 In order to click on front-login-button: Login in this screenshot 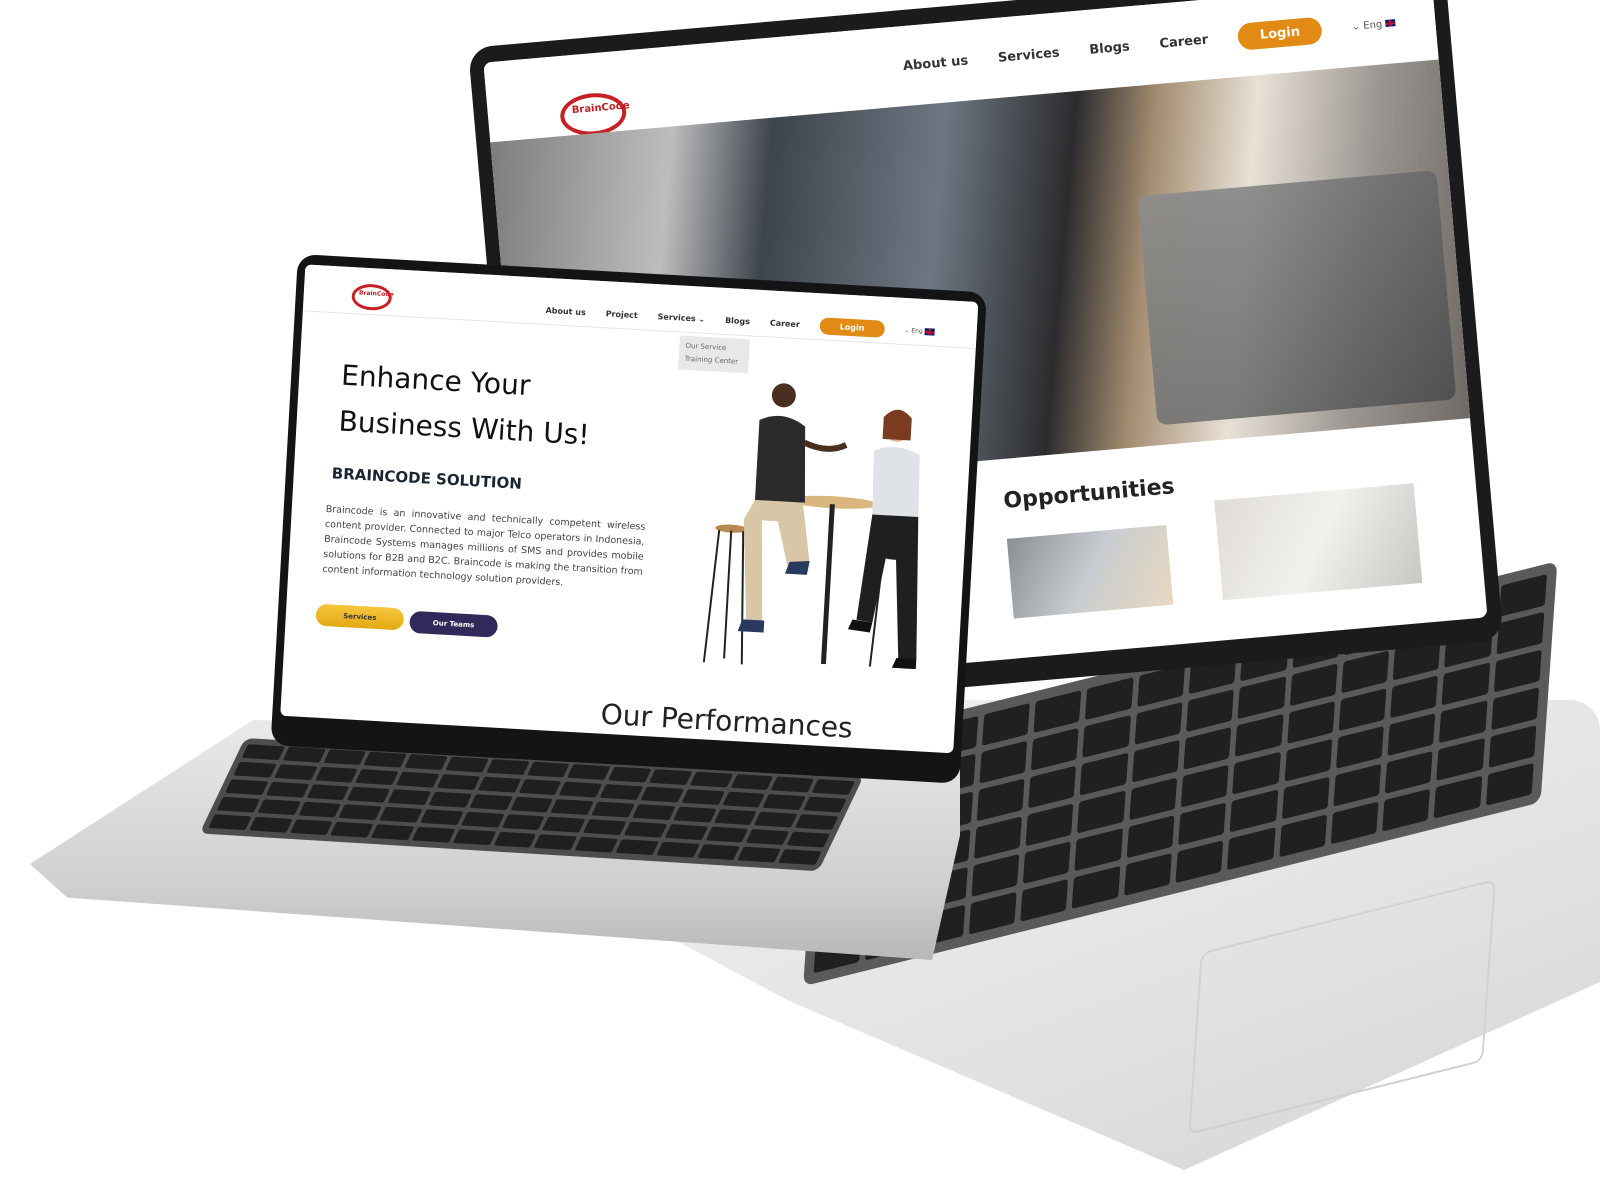, I will do `click(852, 327)`.